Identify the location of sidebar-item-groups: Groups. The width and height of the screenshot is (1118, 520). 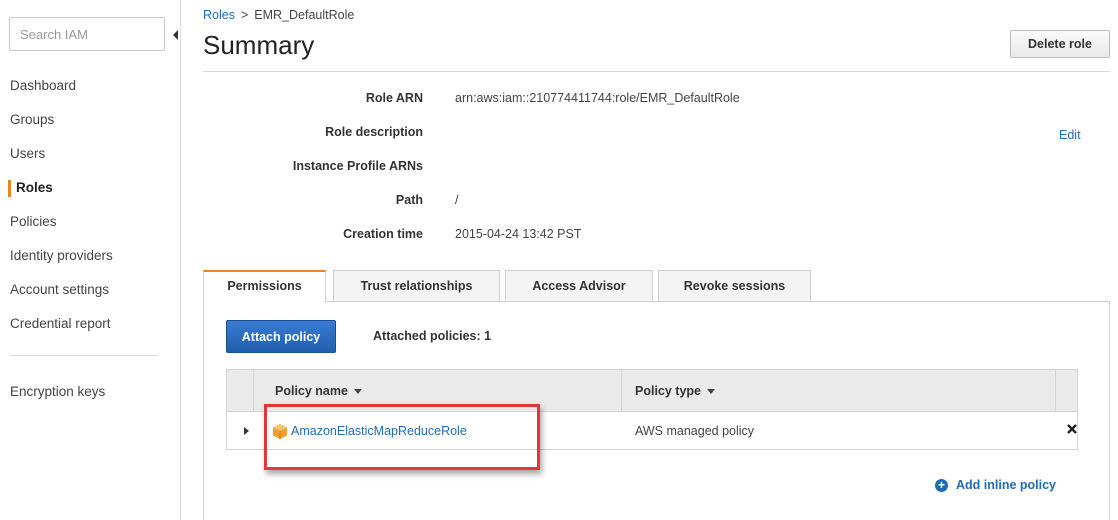
(90, 125).